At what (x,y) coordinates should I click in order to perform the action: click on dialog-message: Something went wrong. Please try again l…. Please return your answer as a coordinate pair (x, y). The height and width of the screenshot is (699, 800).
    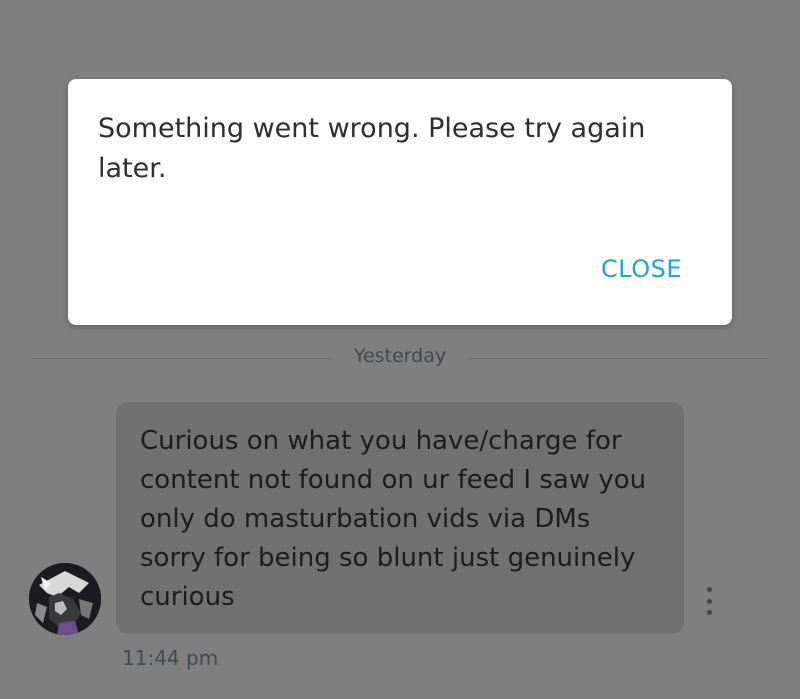
    Looking at the image, I should click on (372, 148).